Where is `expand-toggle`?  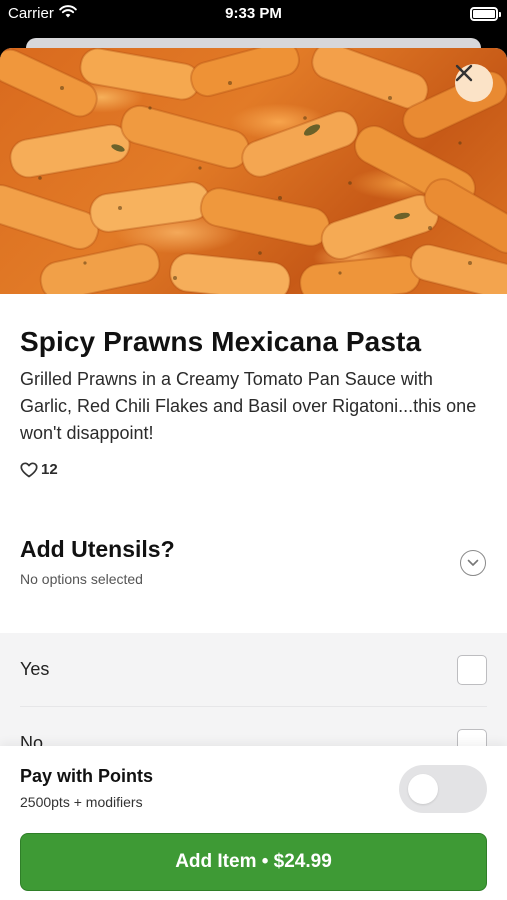 expand-toggle is located at coordinates (473, 563).